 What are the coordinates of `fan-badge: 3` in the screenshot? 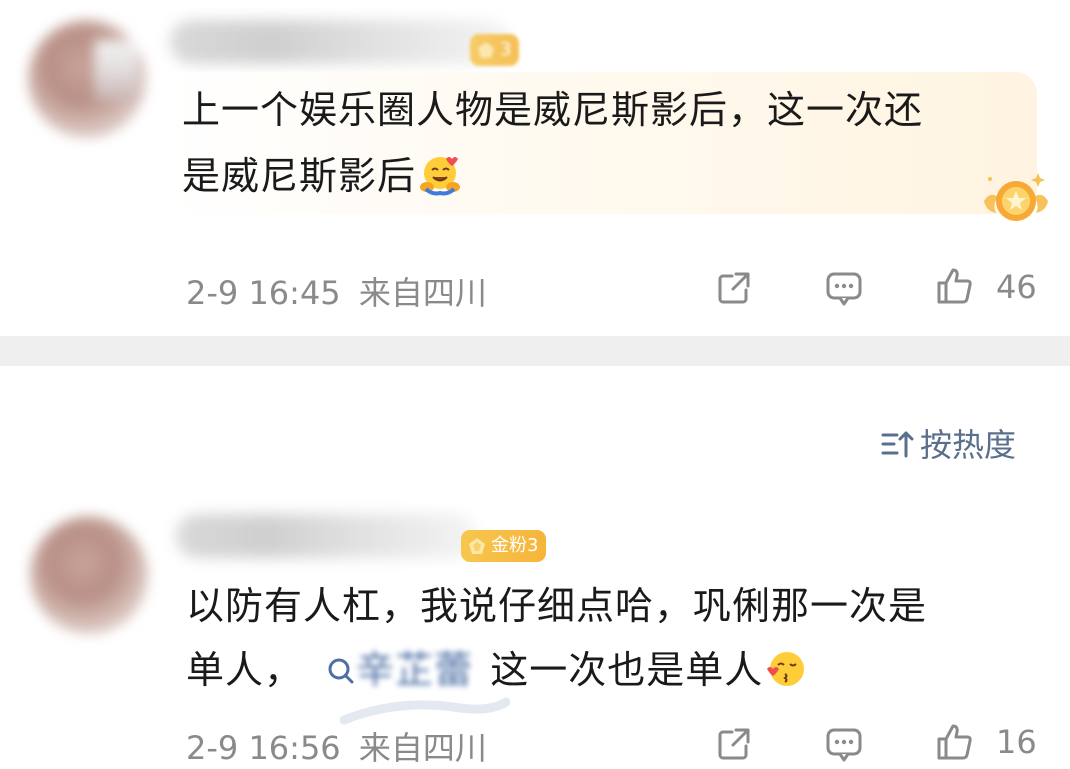 It's located at (495, 50).